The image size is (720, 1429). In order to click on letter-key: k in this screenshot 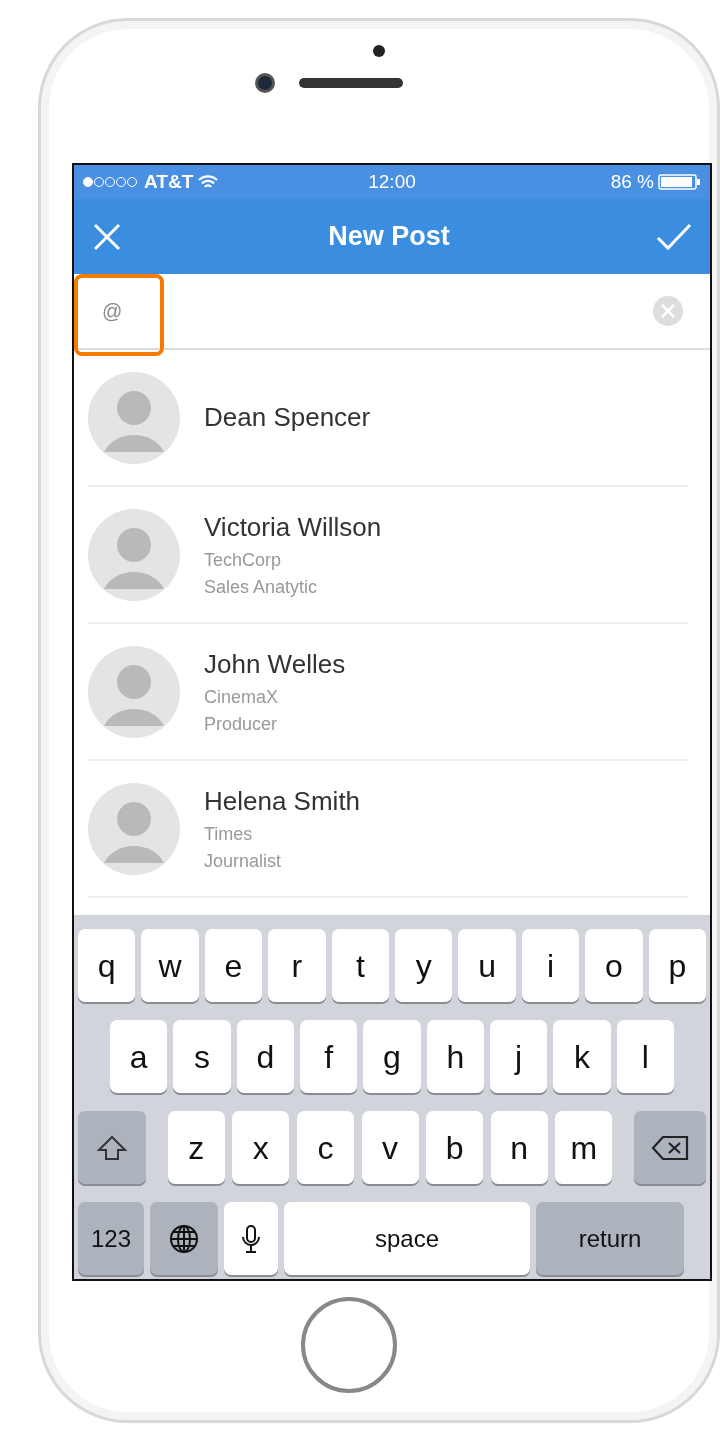, I will do `click(582, 1056)`.